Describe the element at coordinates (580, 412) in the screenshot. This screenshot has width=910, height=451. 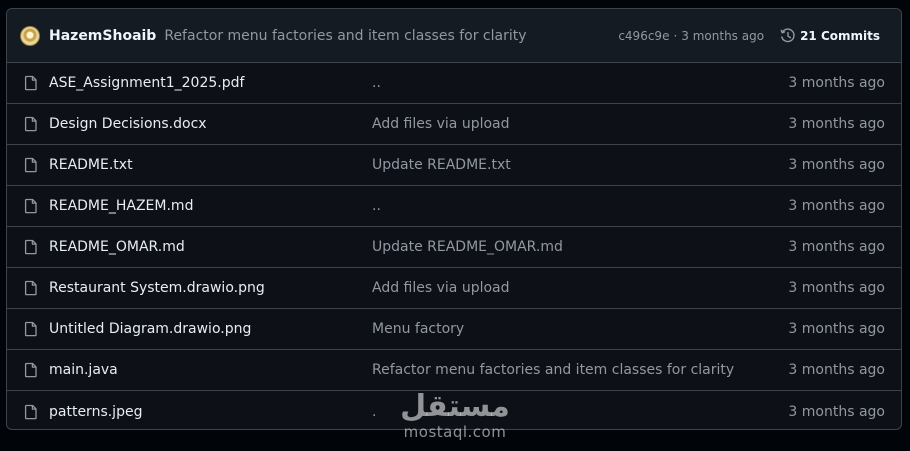
I see `file-commit-message-link: .` at that location.